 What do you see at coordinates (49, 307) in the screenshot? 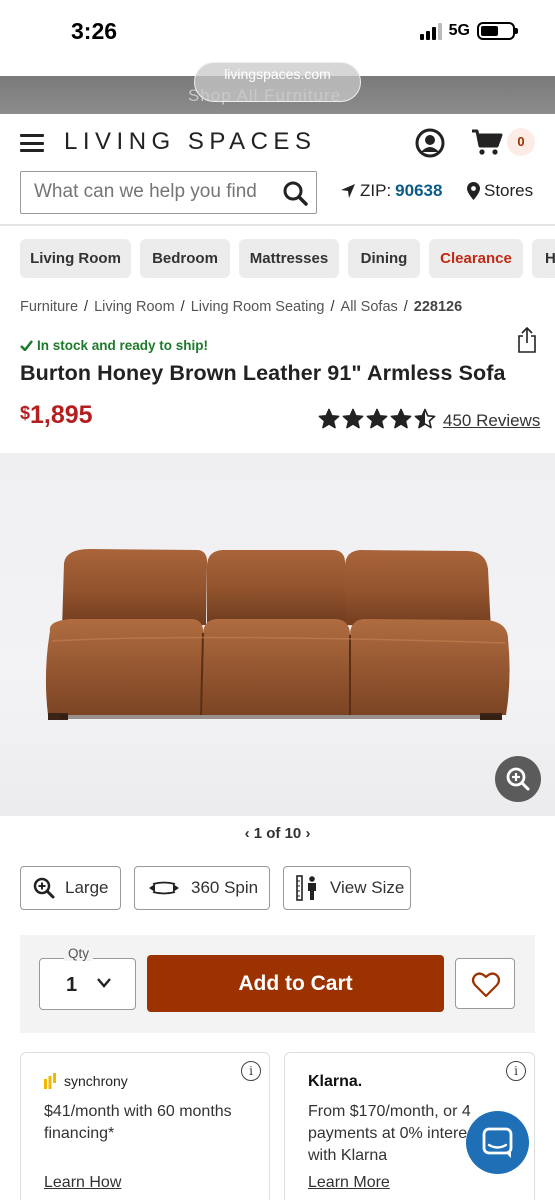
I see `breadcrumb-furniture: Furniture` at bounding box center [49, 307].